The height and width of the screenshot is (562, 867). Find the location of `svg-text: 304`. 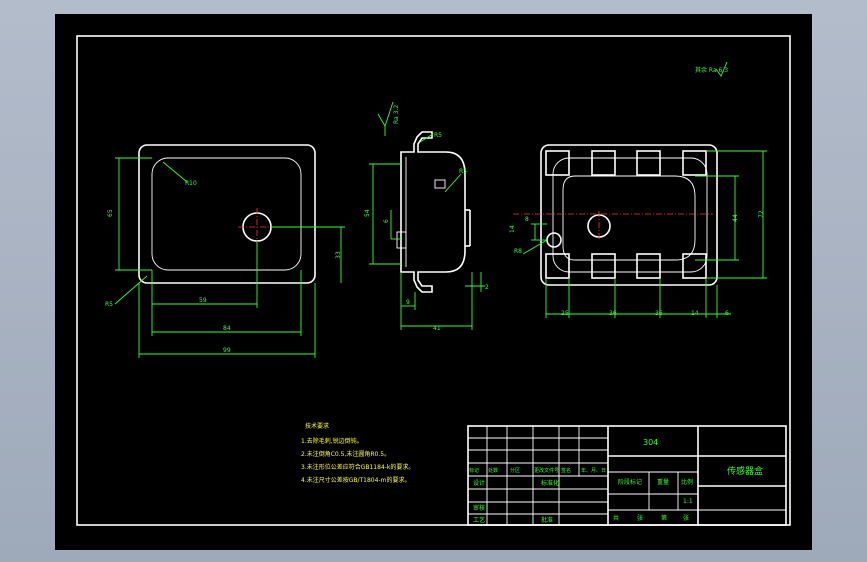

svg-text: 304 is located at coordinates (650, 442).